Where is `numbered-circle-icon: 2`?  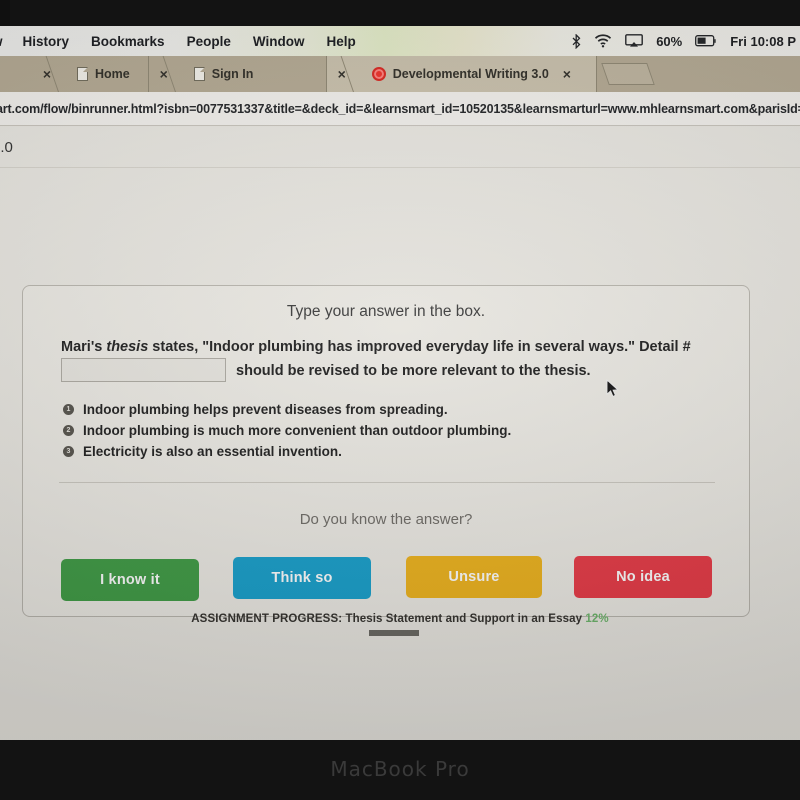
numbered-circle-icon: 2 is located at coordinates (68, 430).